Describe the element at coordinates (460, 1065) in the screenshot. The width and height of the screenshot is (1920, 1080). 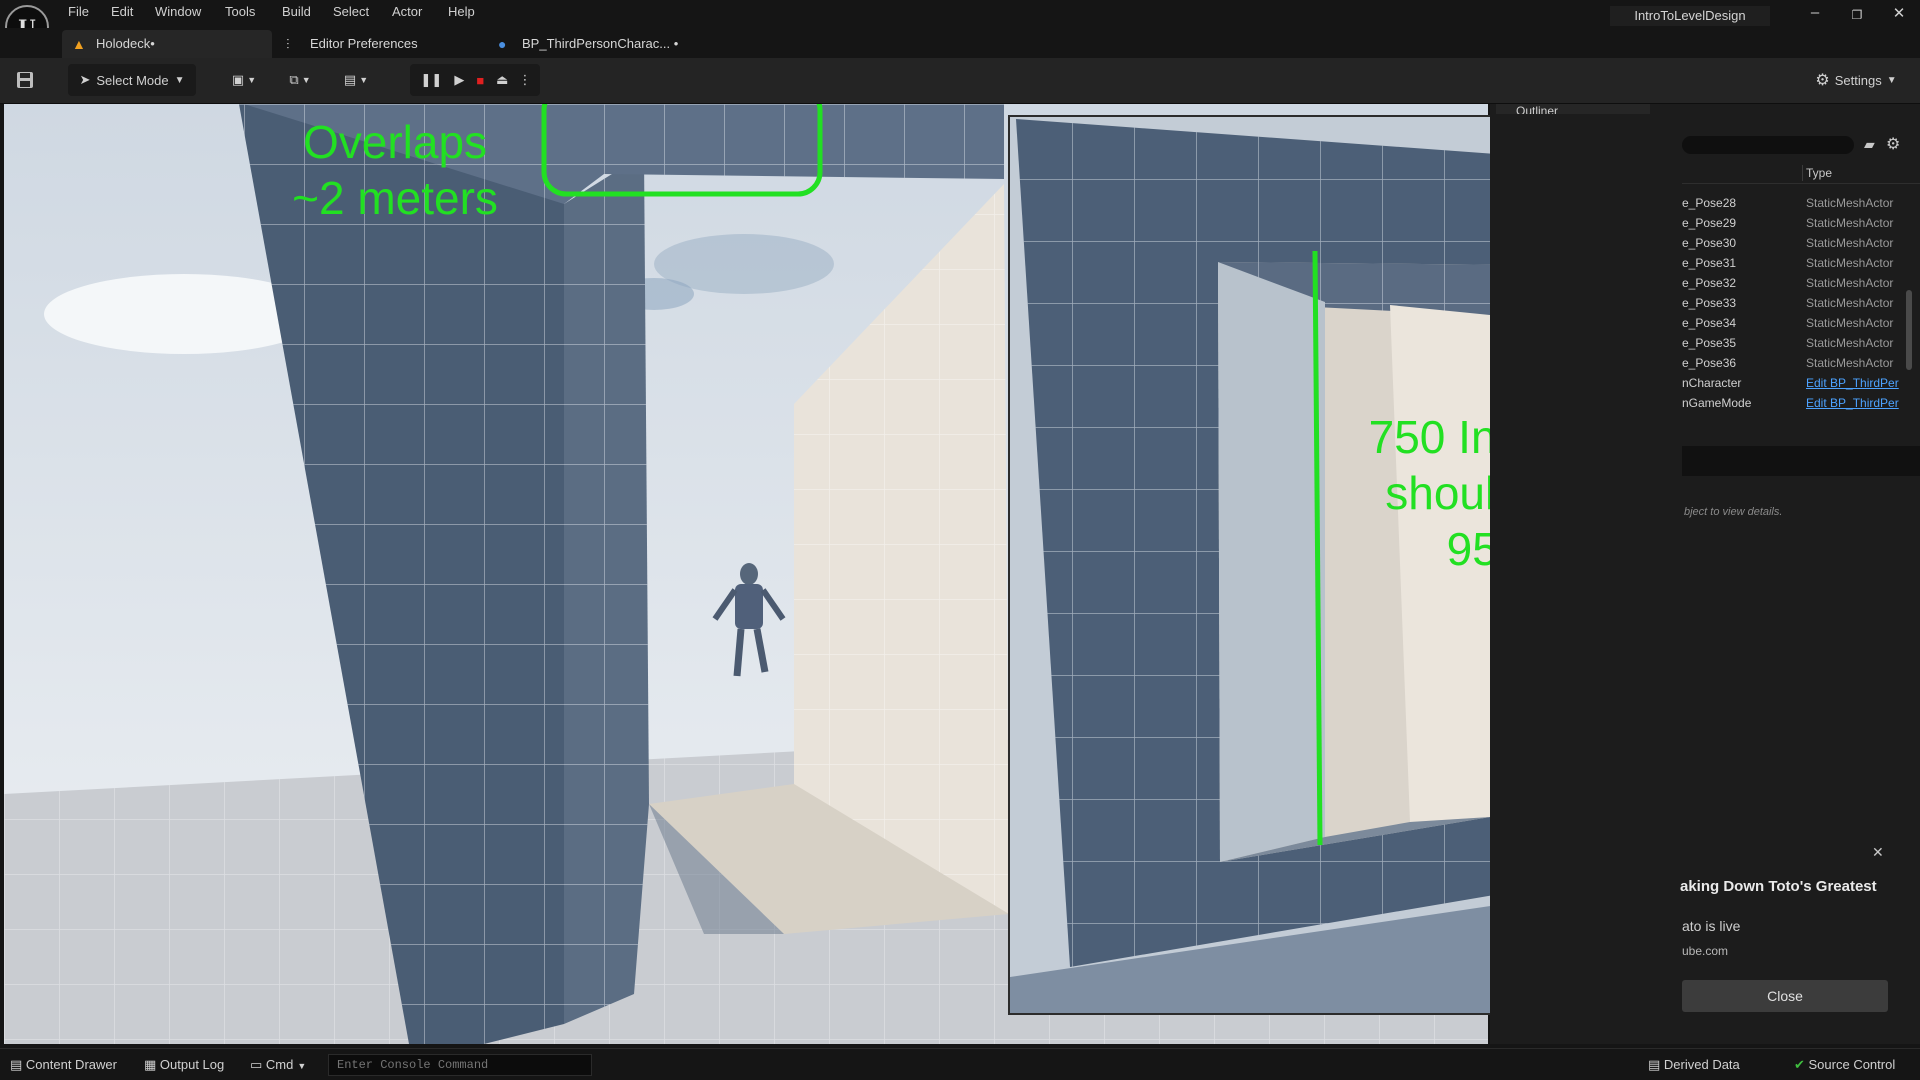
I see `console-command-input` at that location.